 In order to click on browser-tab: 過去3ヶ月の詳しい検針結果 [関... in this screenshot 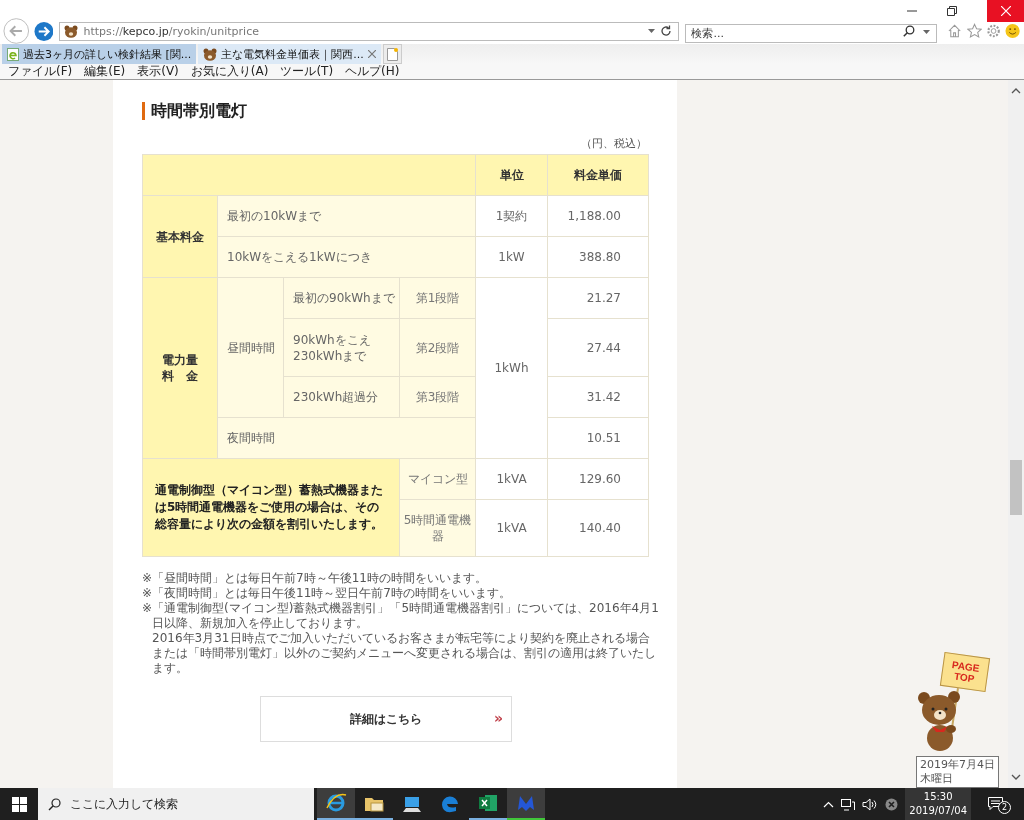, I will do `click(99, 54)`.